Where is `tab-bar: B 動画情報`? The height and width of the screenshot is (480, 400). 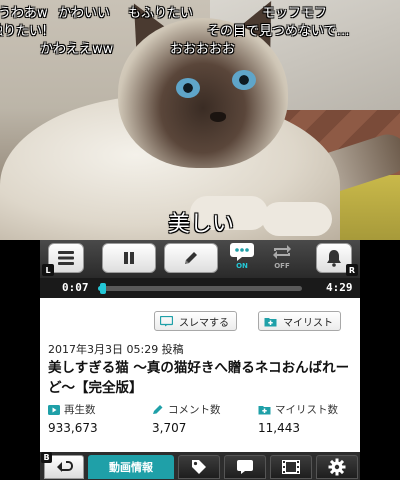
tab-bar: B 動画情報 is located at coordinates (200, 466).